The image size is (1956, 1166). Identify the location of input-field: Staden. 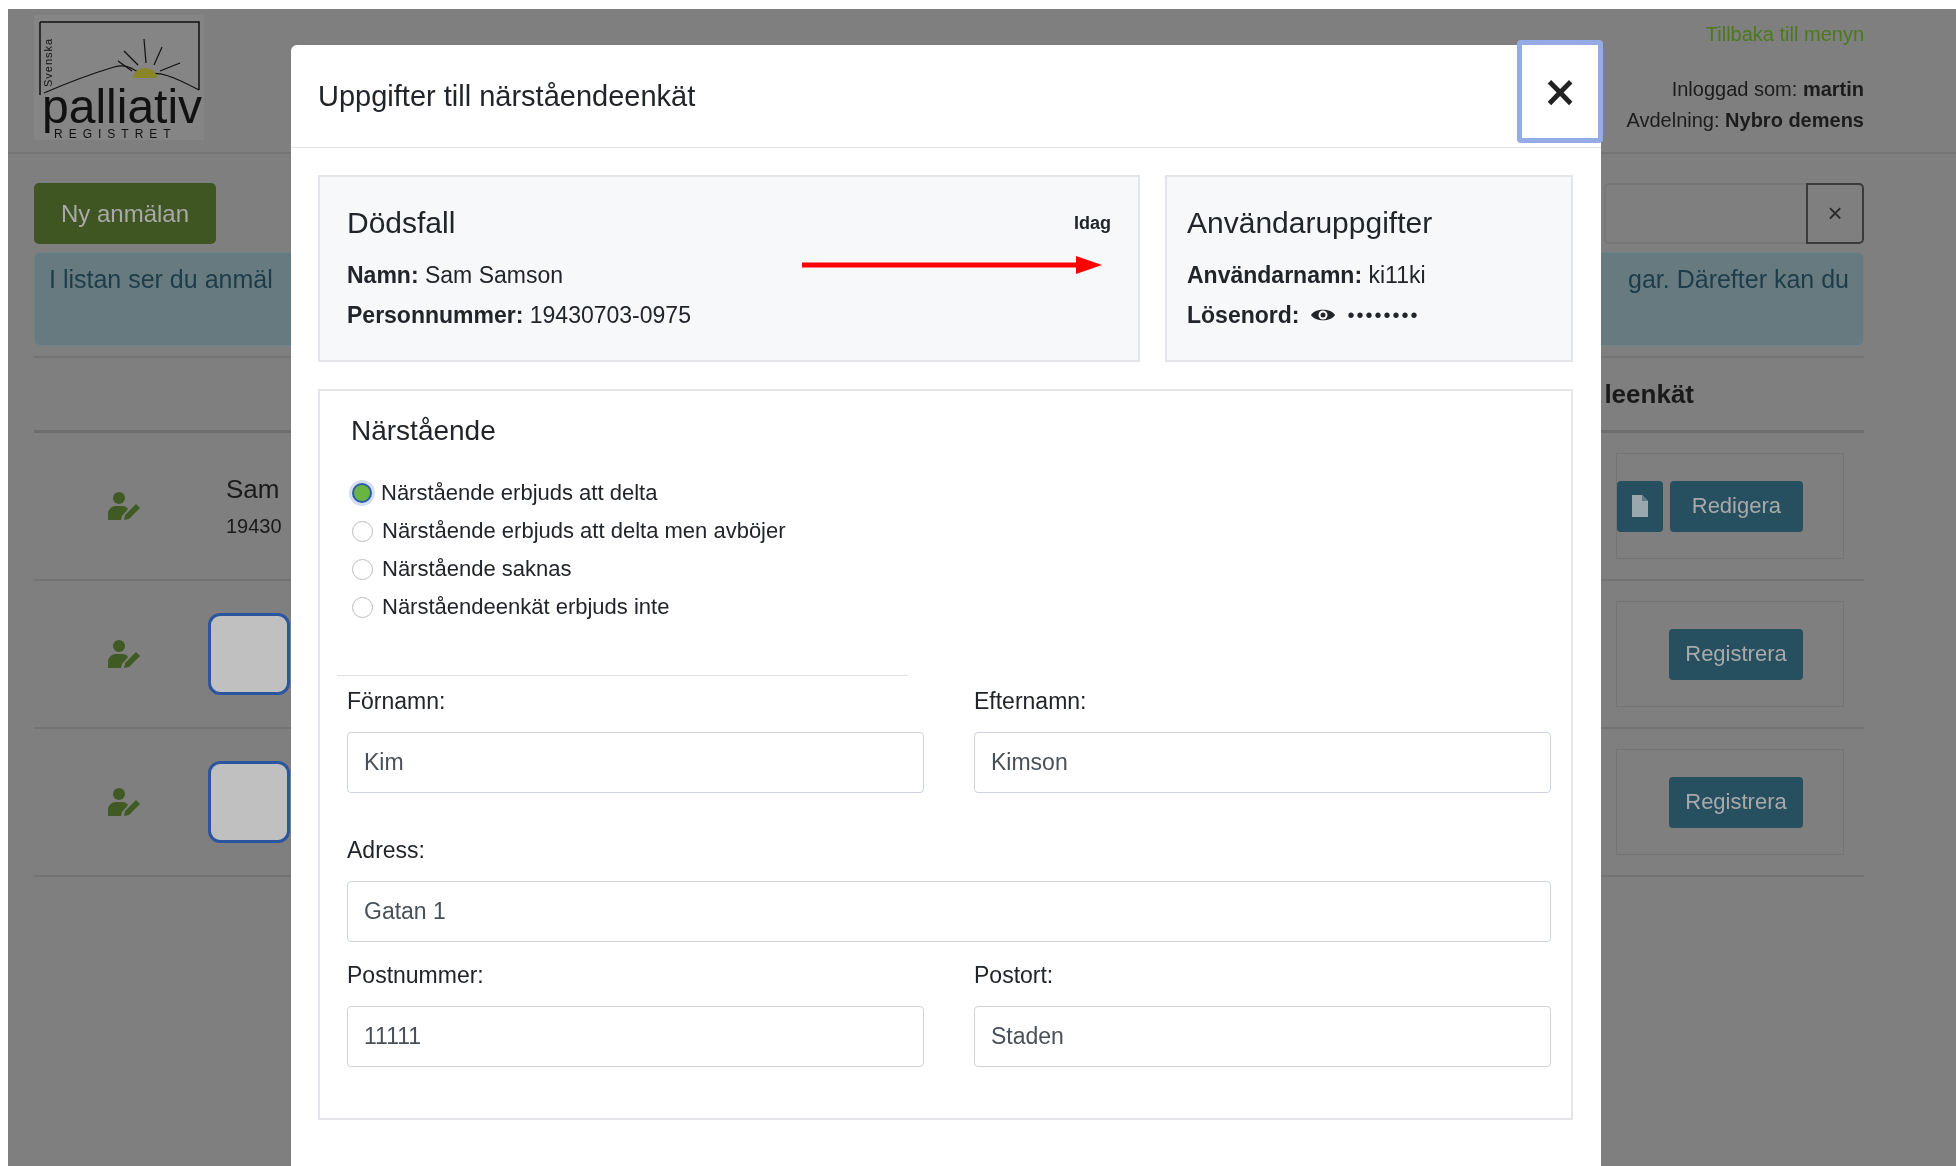
(1262, 1036).